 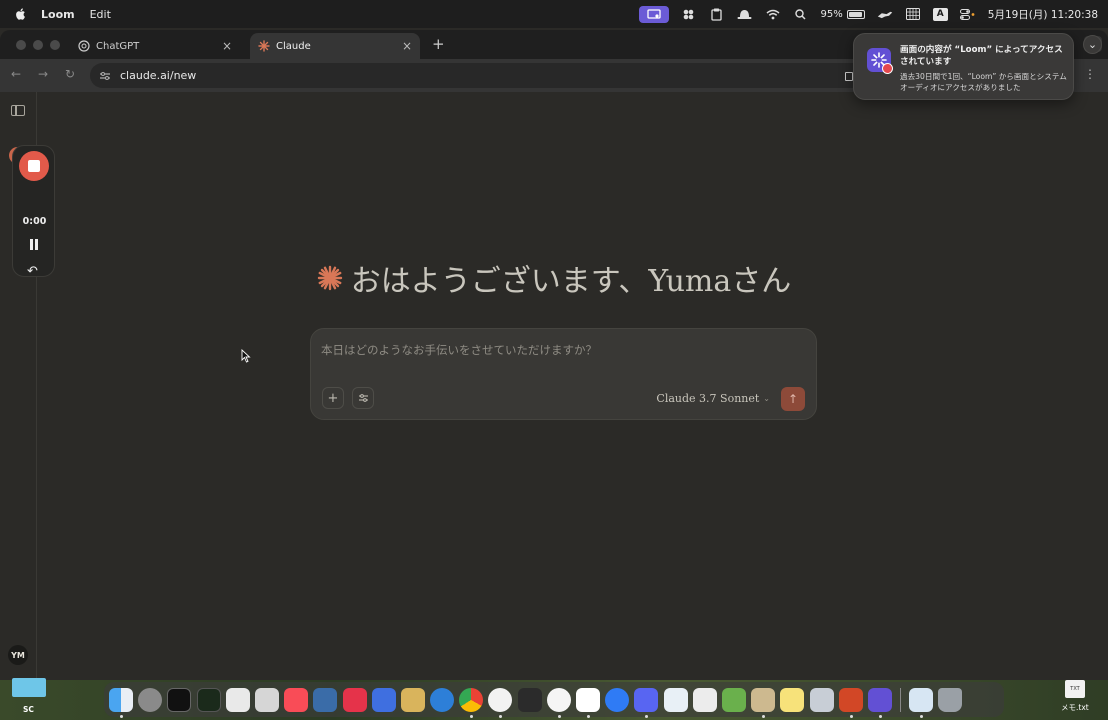 What do you see at coordinates (55, 45) in the screenshot?
I see `zoom-window-button` at bounding box center [55, 45].